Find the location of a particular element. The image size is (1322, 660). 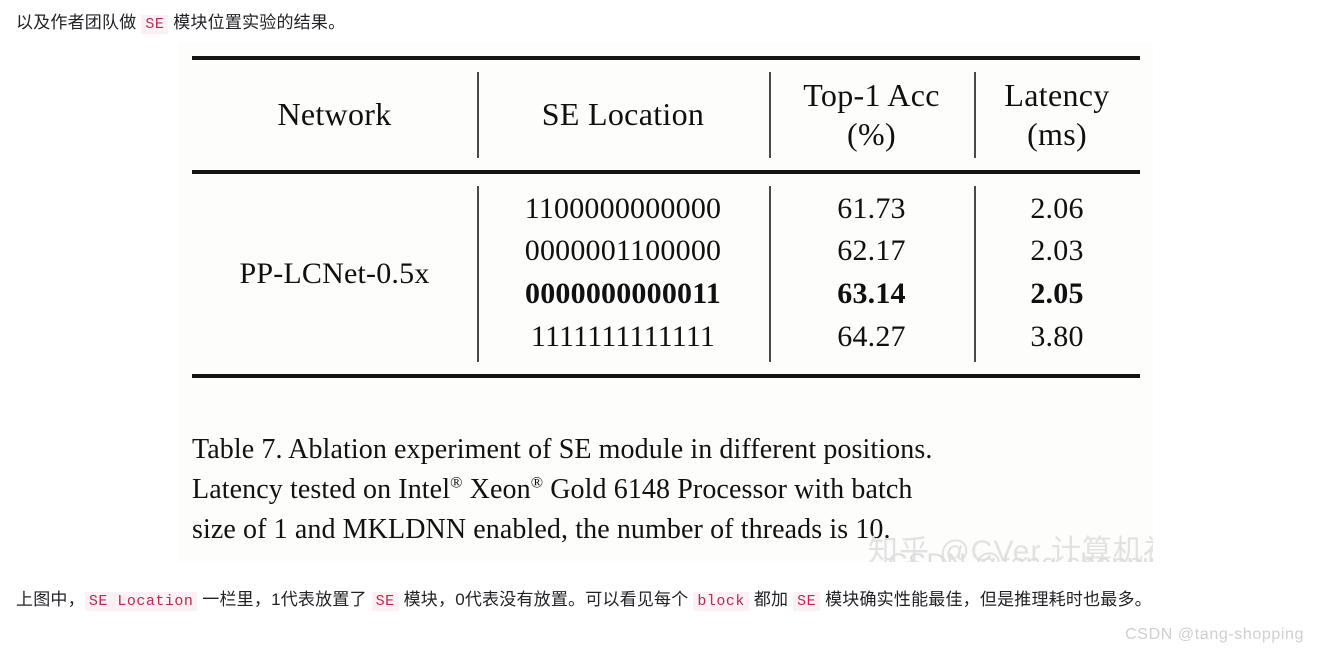

se-location-value: 1111111111111 is located at coordinates (623, 336).